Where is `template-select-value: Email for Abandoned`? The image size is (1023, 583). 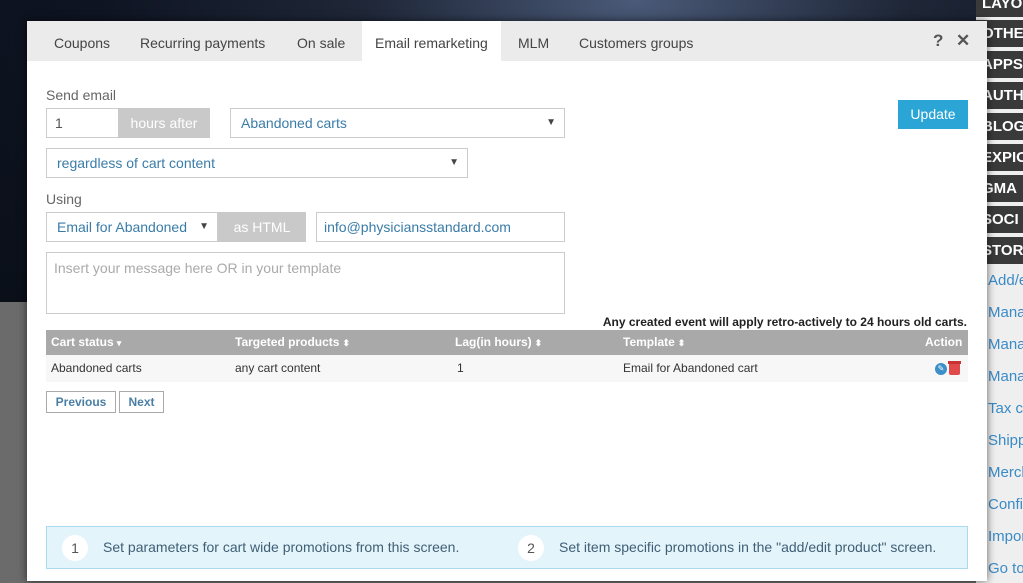 template-select-value: Email for Abandoned is located at coordinates (122, 227).